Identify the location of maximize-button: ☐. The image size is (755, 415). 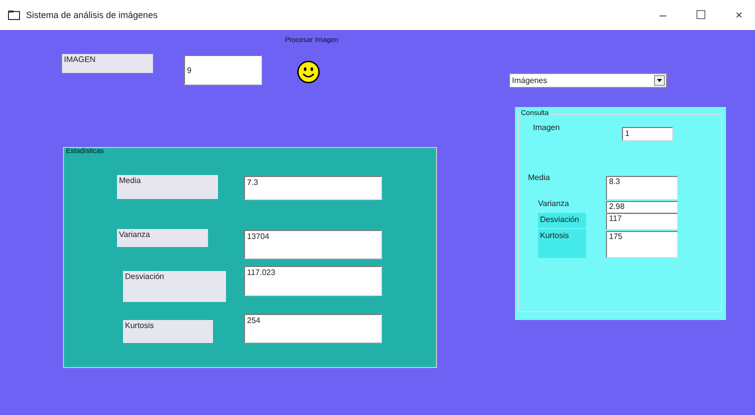
(701, 15).